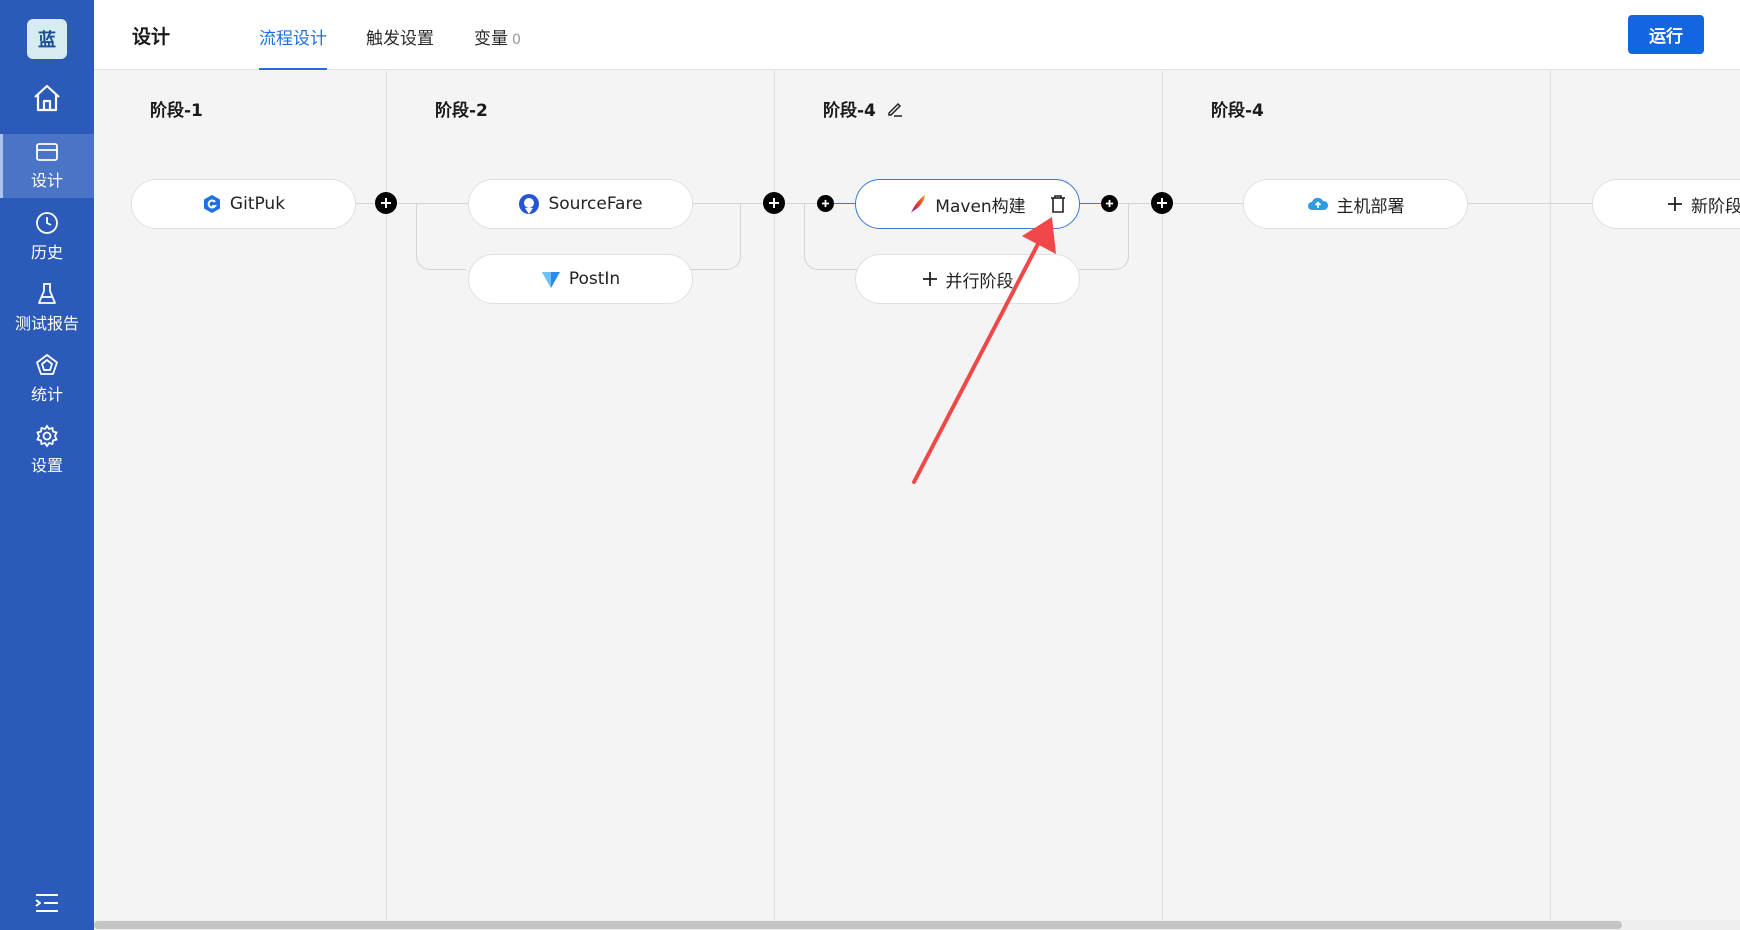  I want to click on postin-icon, so click(550, 280).